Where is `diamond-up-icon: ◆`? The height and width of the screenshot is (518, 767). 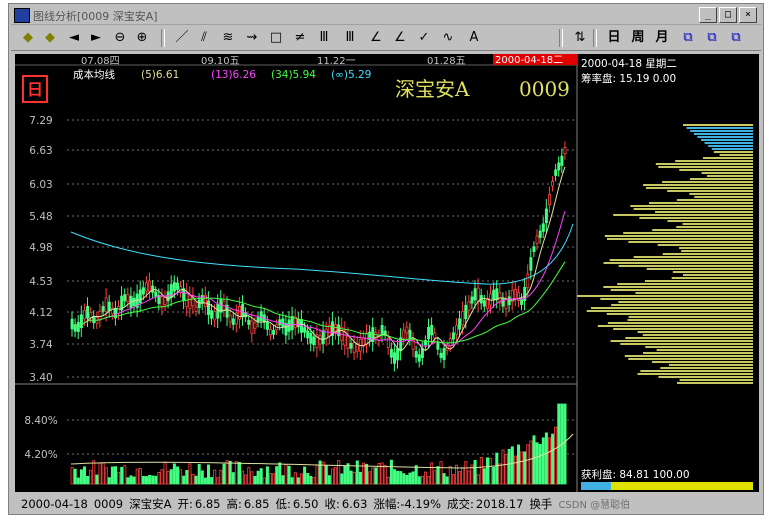 diamond-up-icon: ◆ is located at coordinates (28, 38).